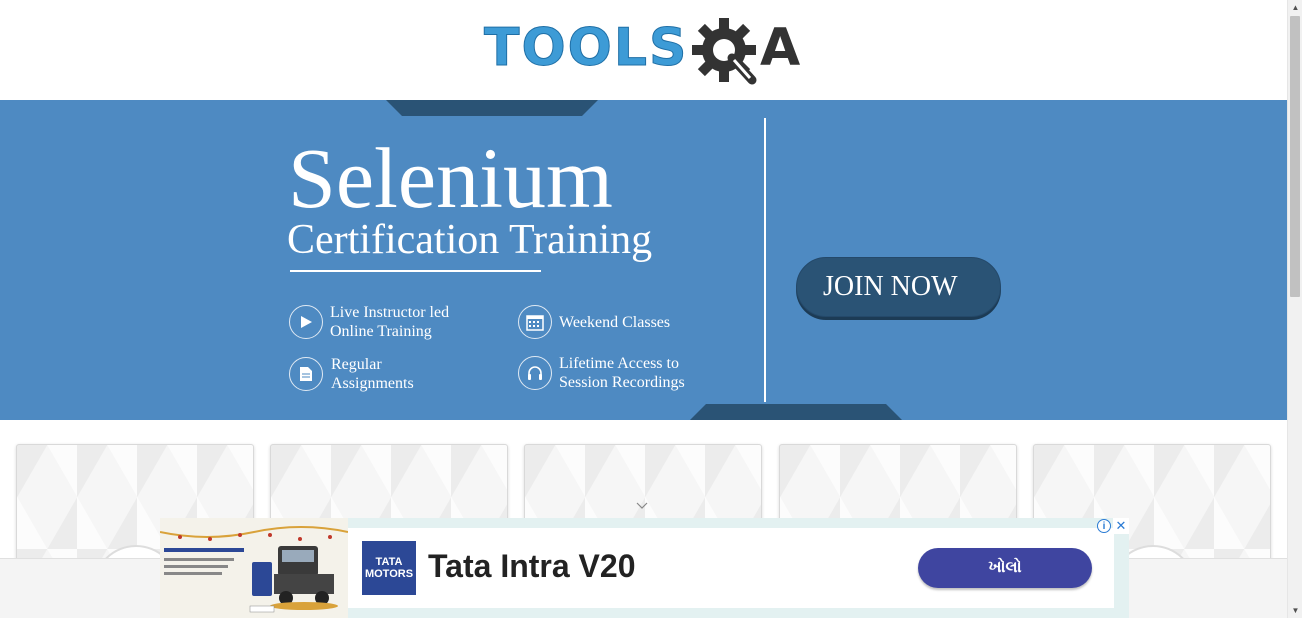 Image resolution: width=1302 pixels, height=618 pixels. What do you see at coordinates (254, 568) in the screenshot?
I see `ad-truck-image` at bounding box center [254, 568].